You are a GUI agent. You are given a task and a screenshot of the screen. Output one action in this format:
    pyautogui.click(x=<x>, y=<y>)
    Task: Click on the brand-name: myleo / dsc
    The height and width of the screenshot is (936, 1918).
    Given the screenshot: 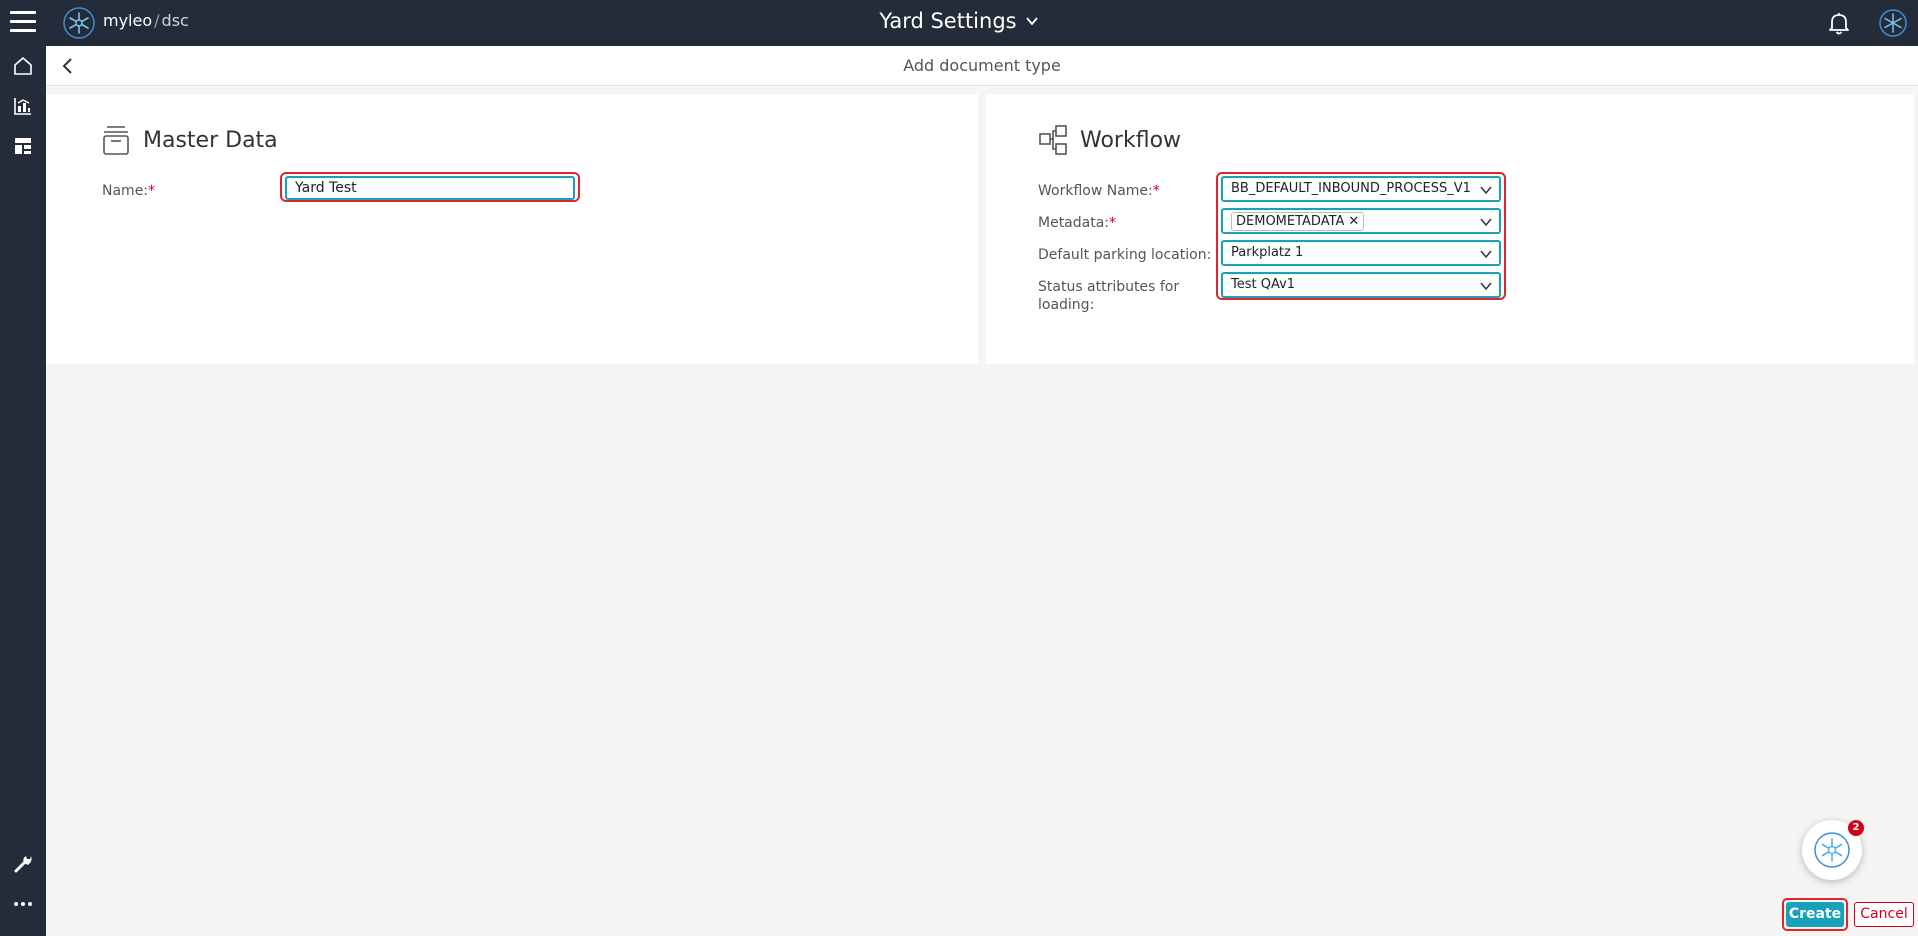 What is the action you would take?
    pyautogui.click(x=146, y=20)
    